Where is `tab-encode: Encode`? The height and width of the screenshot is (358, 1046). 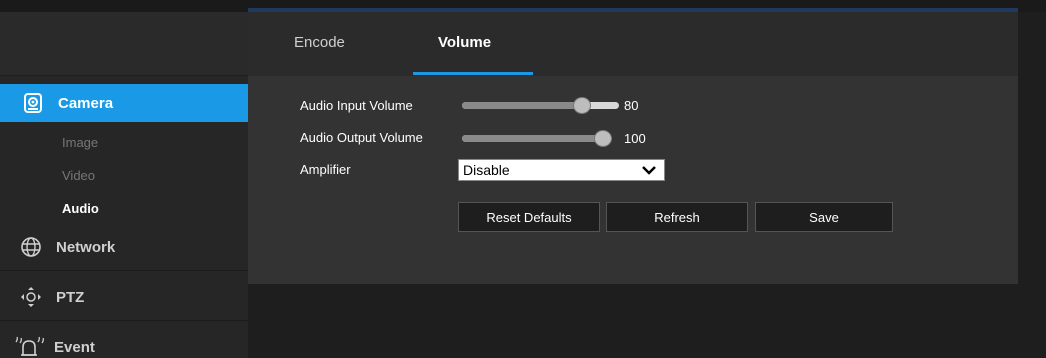 tab-encode: Encode is located at coordinates (319, 42).